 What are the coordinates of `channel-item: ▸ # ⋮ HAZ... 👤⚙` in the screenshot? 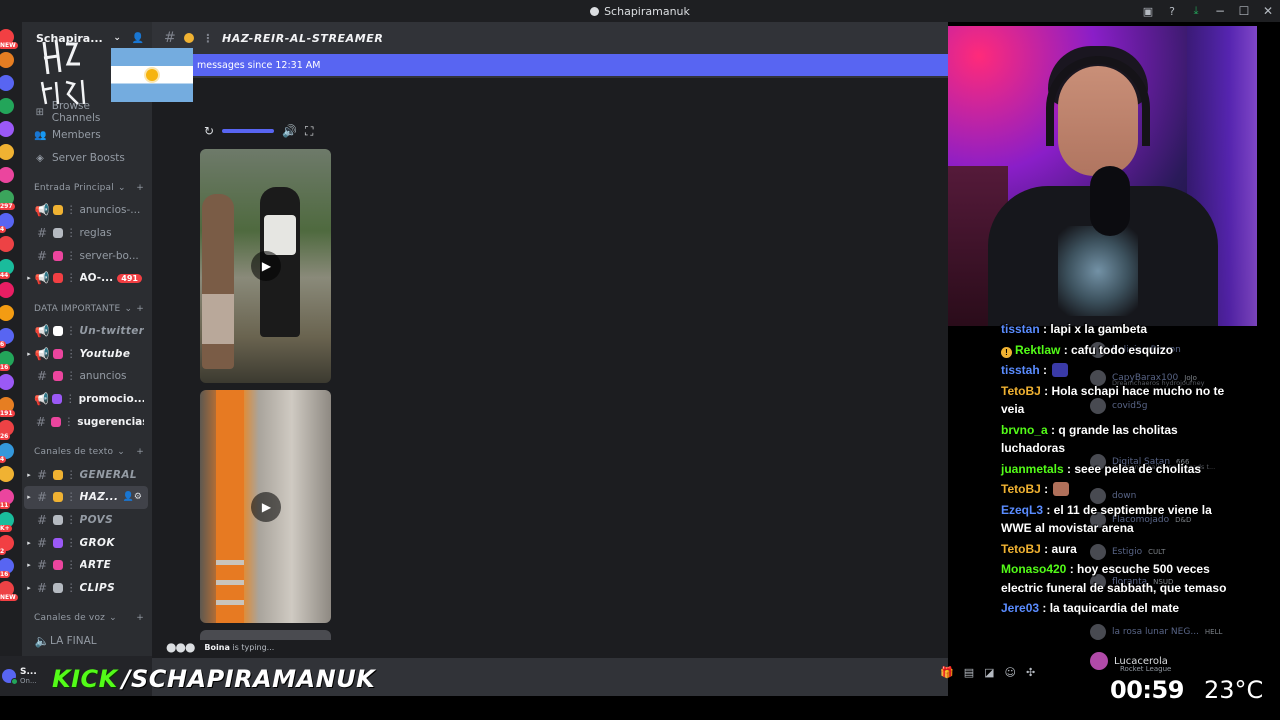 It's located at (86, 497).